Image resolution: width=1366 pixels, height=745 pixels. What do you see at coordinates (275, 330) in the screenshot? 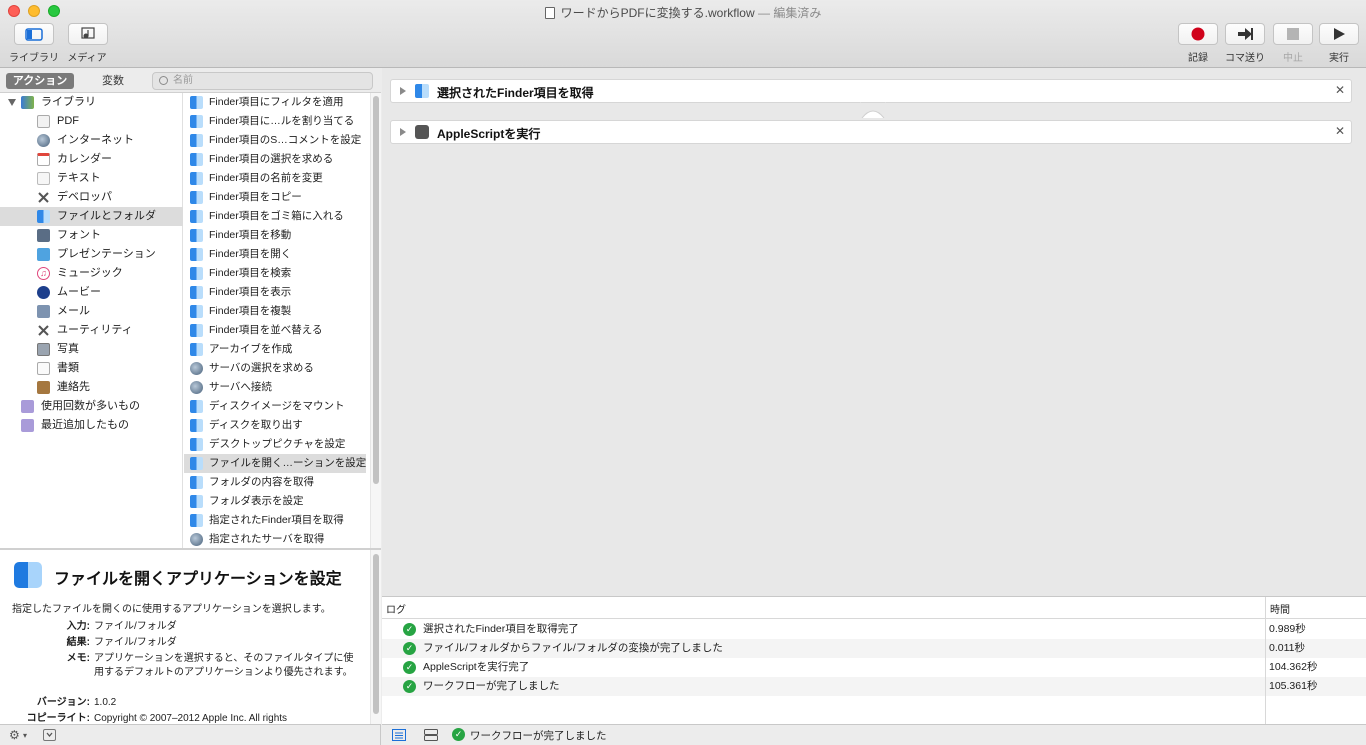
I see `action-list-item: Finder項目を並べ替える` at bounding box center [275, 330].